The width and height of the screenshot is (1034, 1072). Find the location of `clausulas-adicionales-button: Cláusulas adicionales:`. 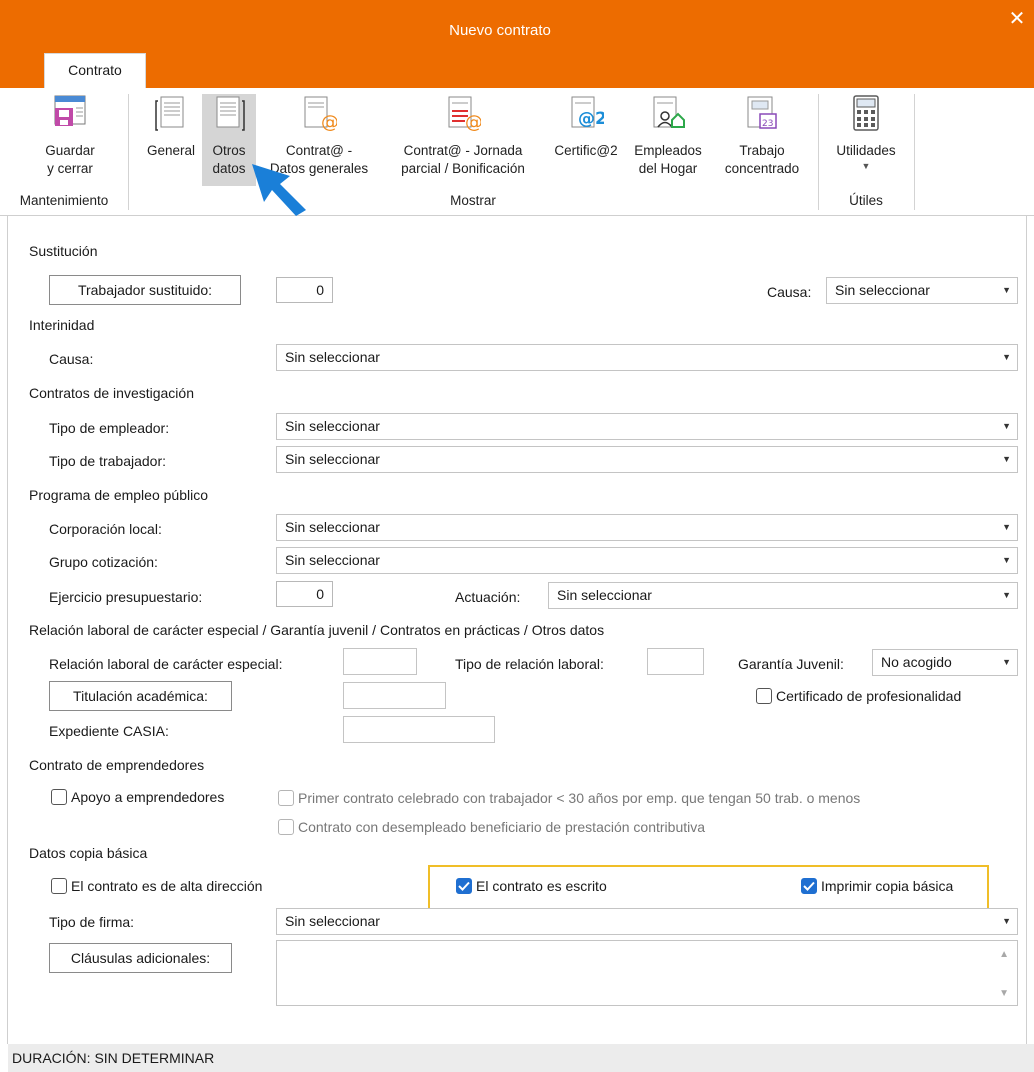

clausulas-adicionales-button: Cláusulas adicionales: is located at coordinates (140, 958).